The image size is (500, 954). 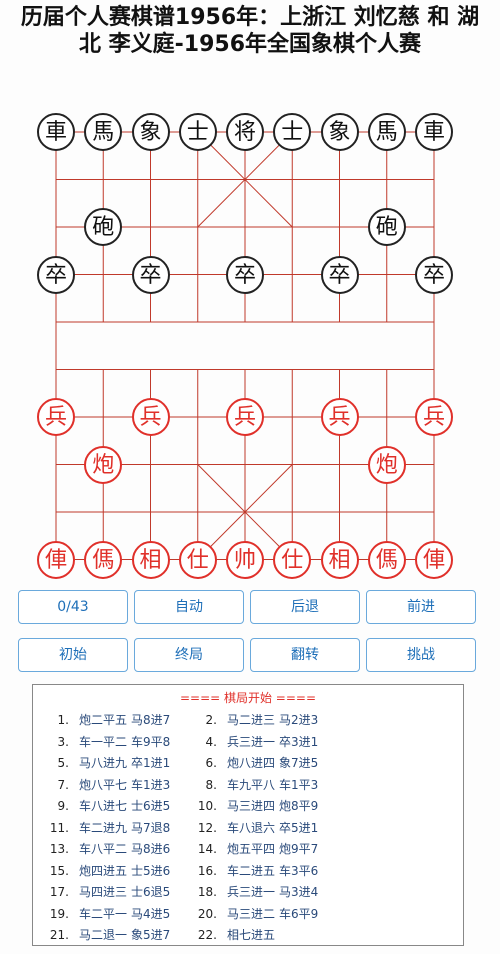 I want to click on red-move: 马二退一, so click(x=105, y=934).